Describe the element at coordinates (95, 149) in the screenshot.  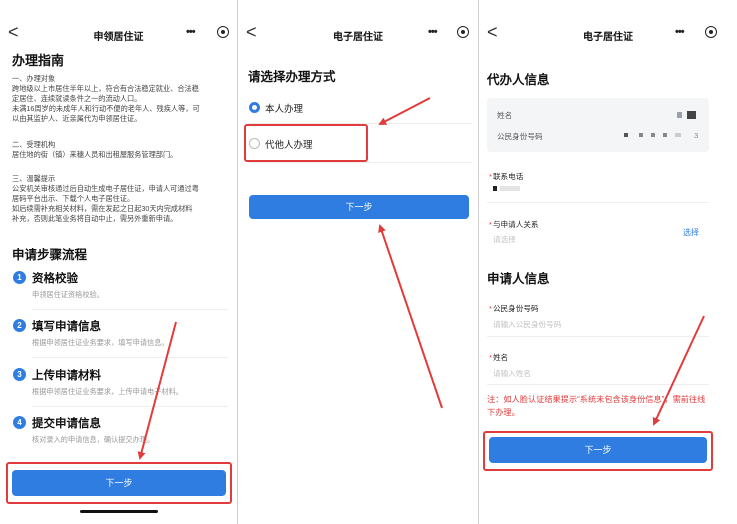
I see `section-2: 二、受理机构 居住地的街（镇）来穗人员和出租屋服务管理部门。` at that location.